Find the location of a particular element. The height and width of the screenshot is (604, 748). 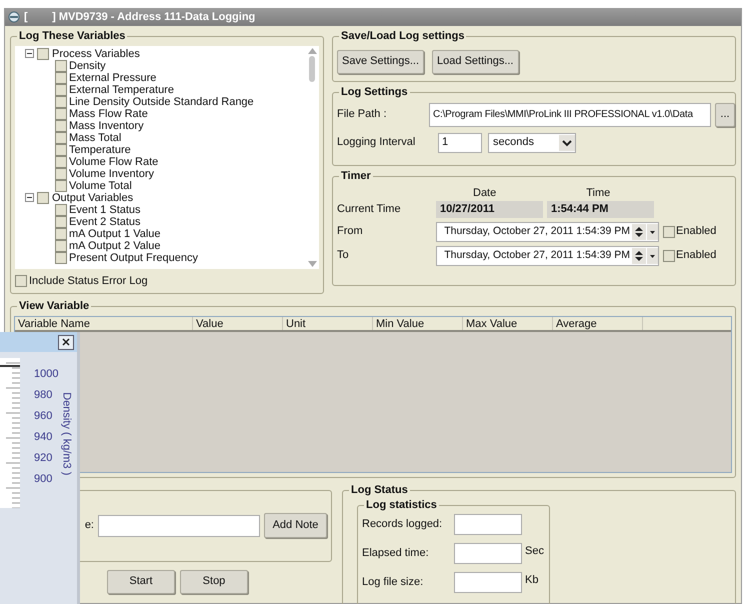

field-label: From is located at coordinates (350, 232).